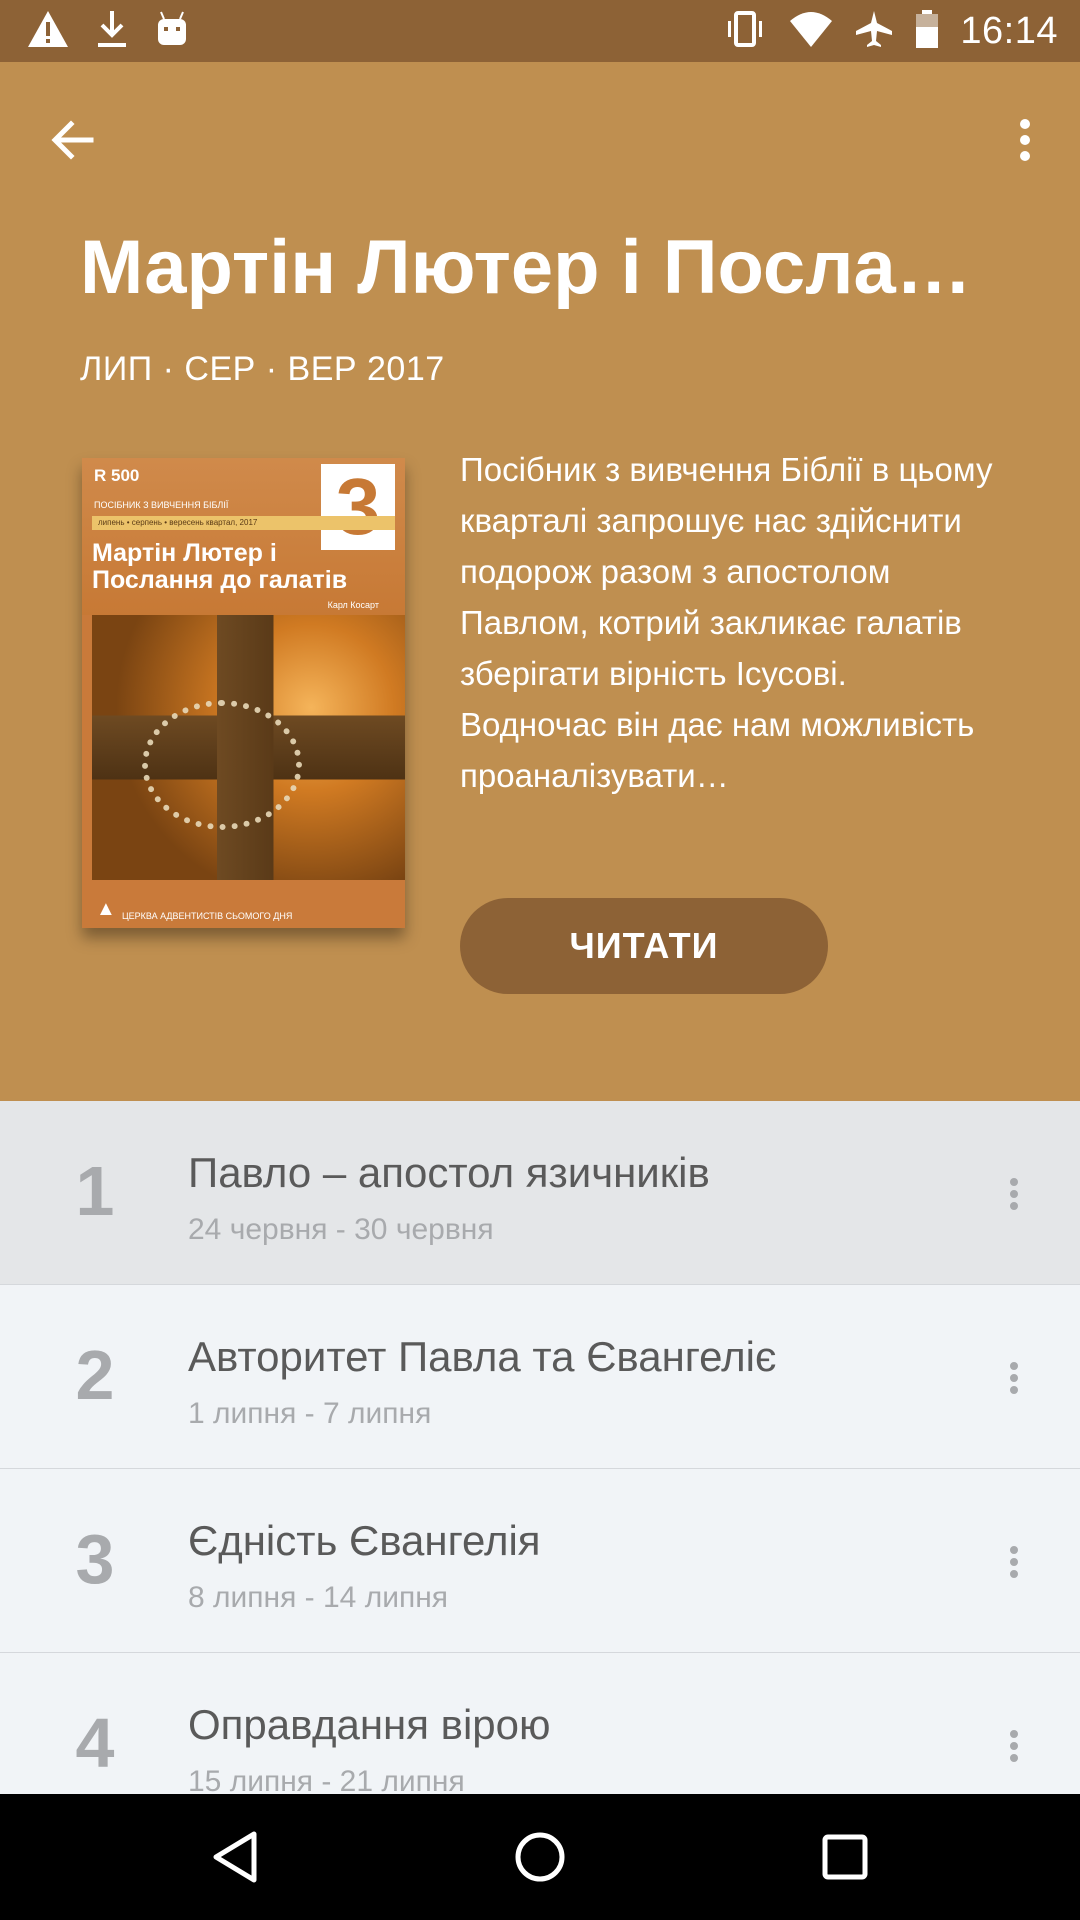 This screenshot has height=1920, width=1080. What do you see at coordinates (207, 916) in the screenshot?
I see `cover-footer: ЦЕРКВА АДВЕНТИСТІВ СЬОМОГО ДНЯ` at bounding box center [207, 916].